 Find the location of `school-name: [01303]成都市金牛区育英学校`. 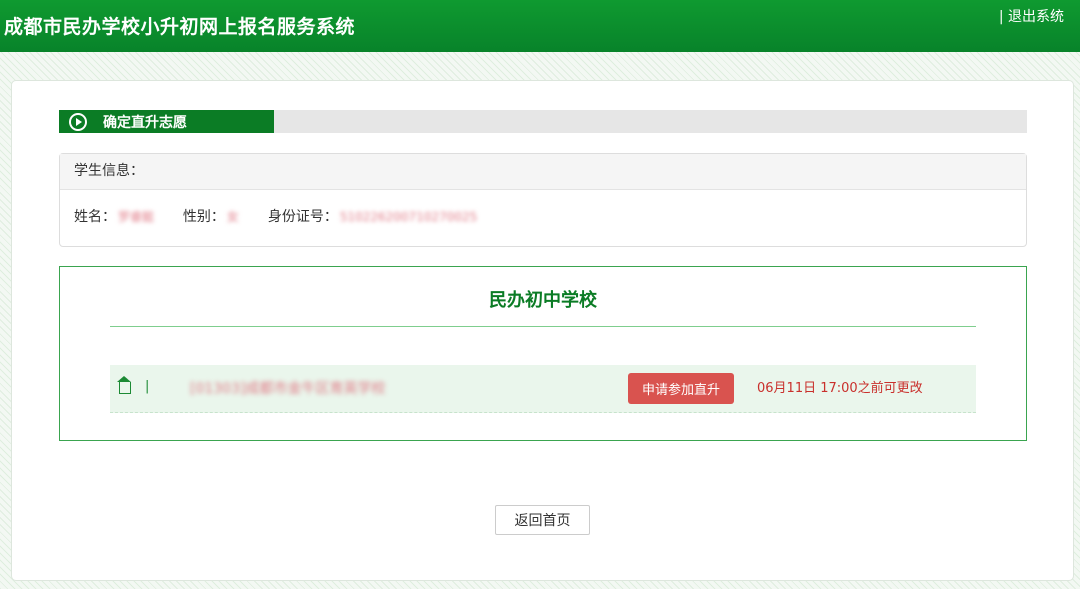

school-name: [01303]成都市金牛区育英学校 is located at coordinates (288, 389).